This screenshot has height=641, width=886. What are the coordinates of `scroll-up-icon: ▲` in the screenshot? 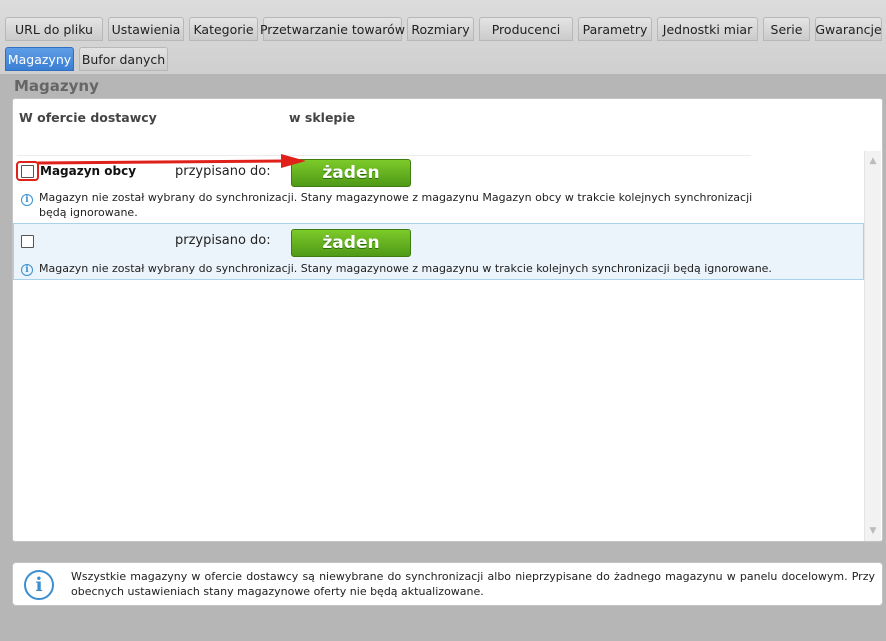 It's located at (873, 161).